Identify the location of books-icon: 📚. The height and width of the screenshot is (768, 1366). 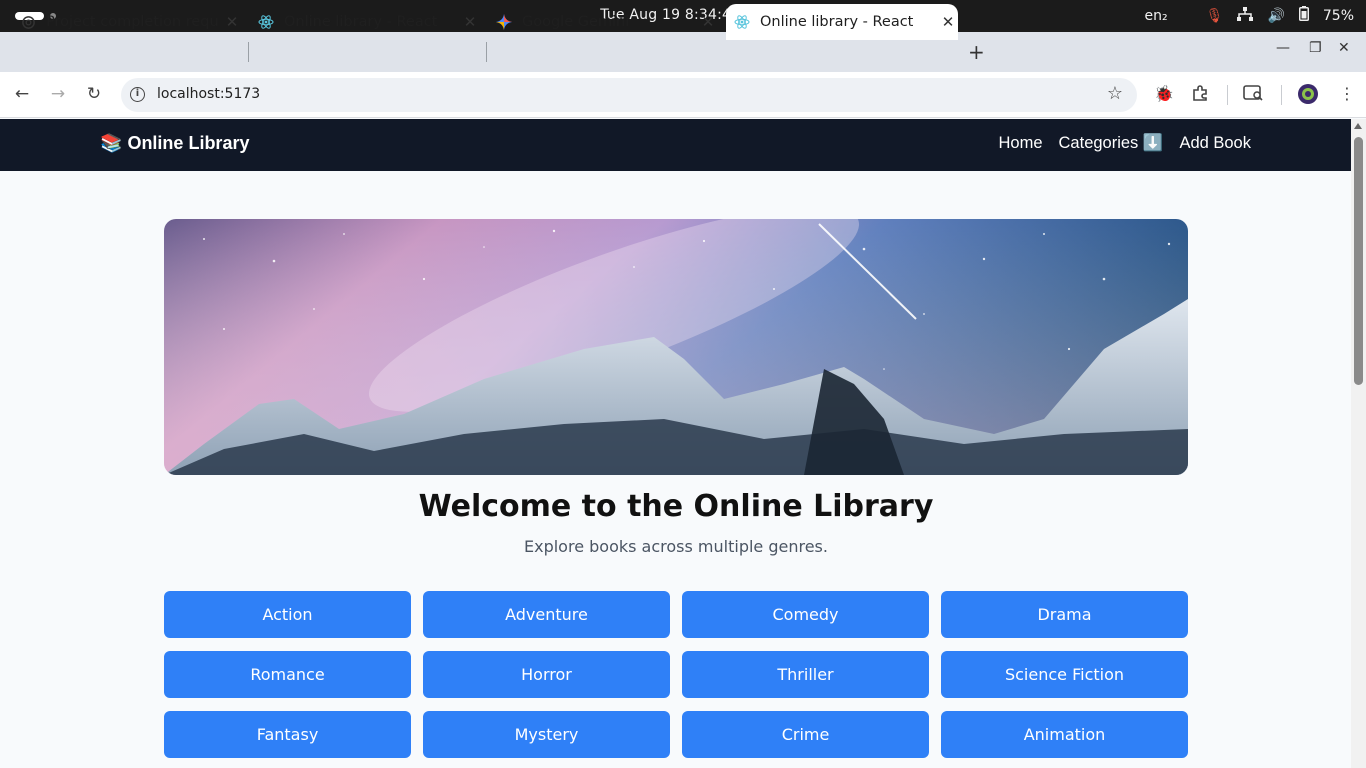
(111, 143).